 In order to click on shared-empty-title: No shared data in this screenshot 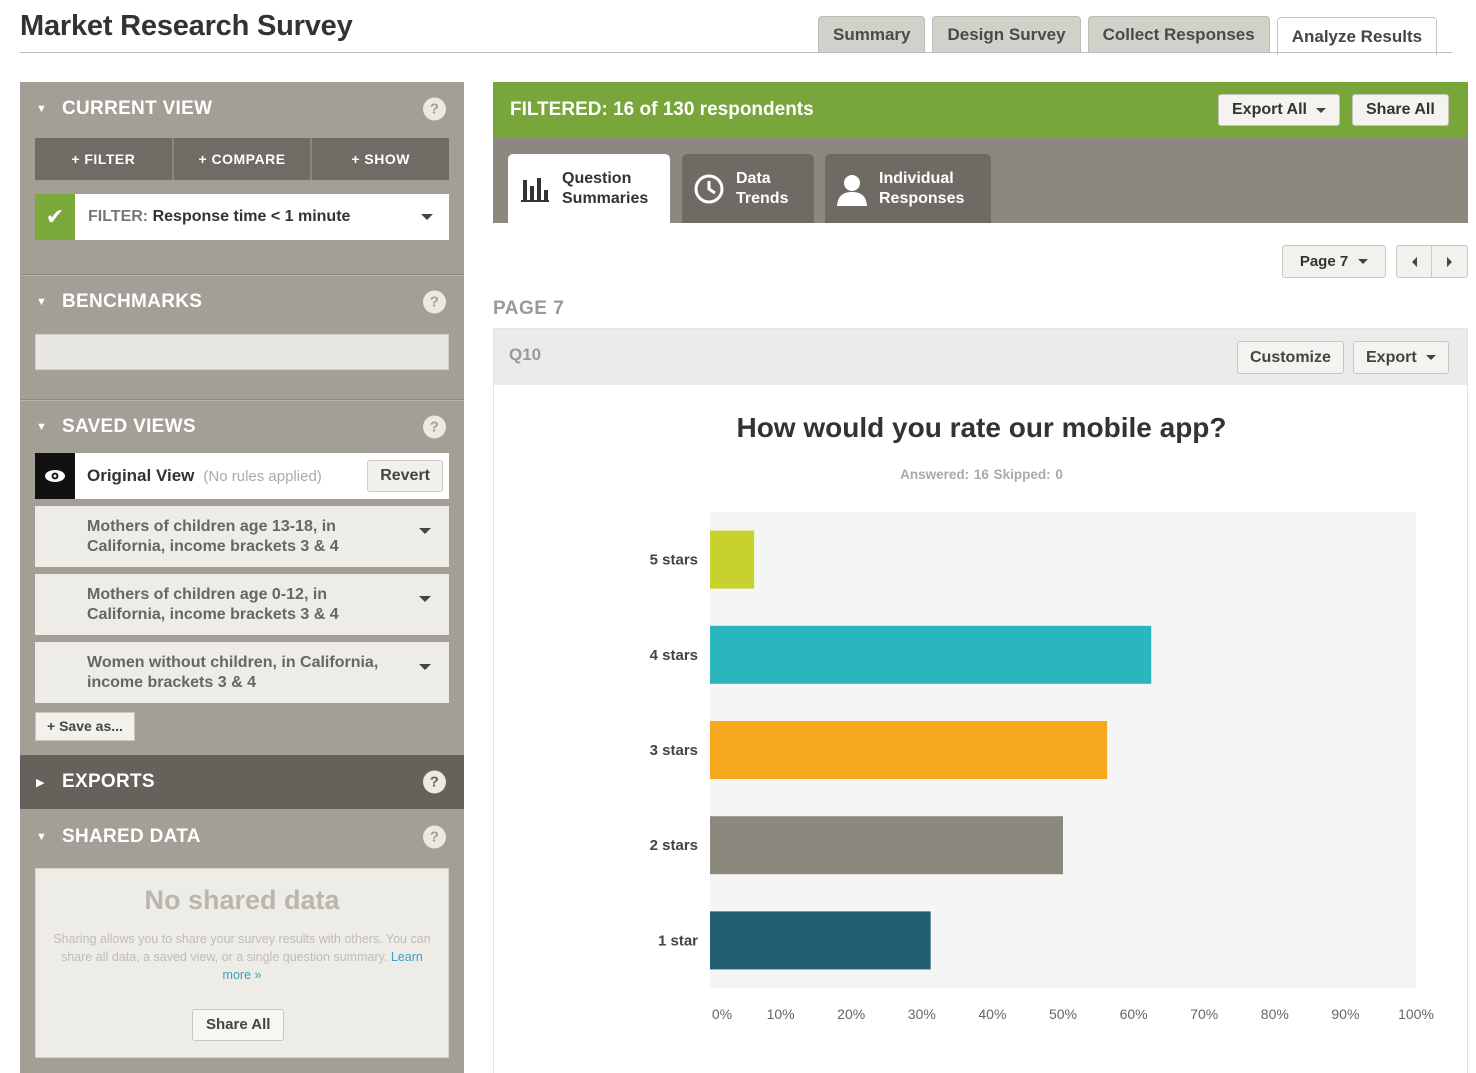, I will do `click(242, 900)`.